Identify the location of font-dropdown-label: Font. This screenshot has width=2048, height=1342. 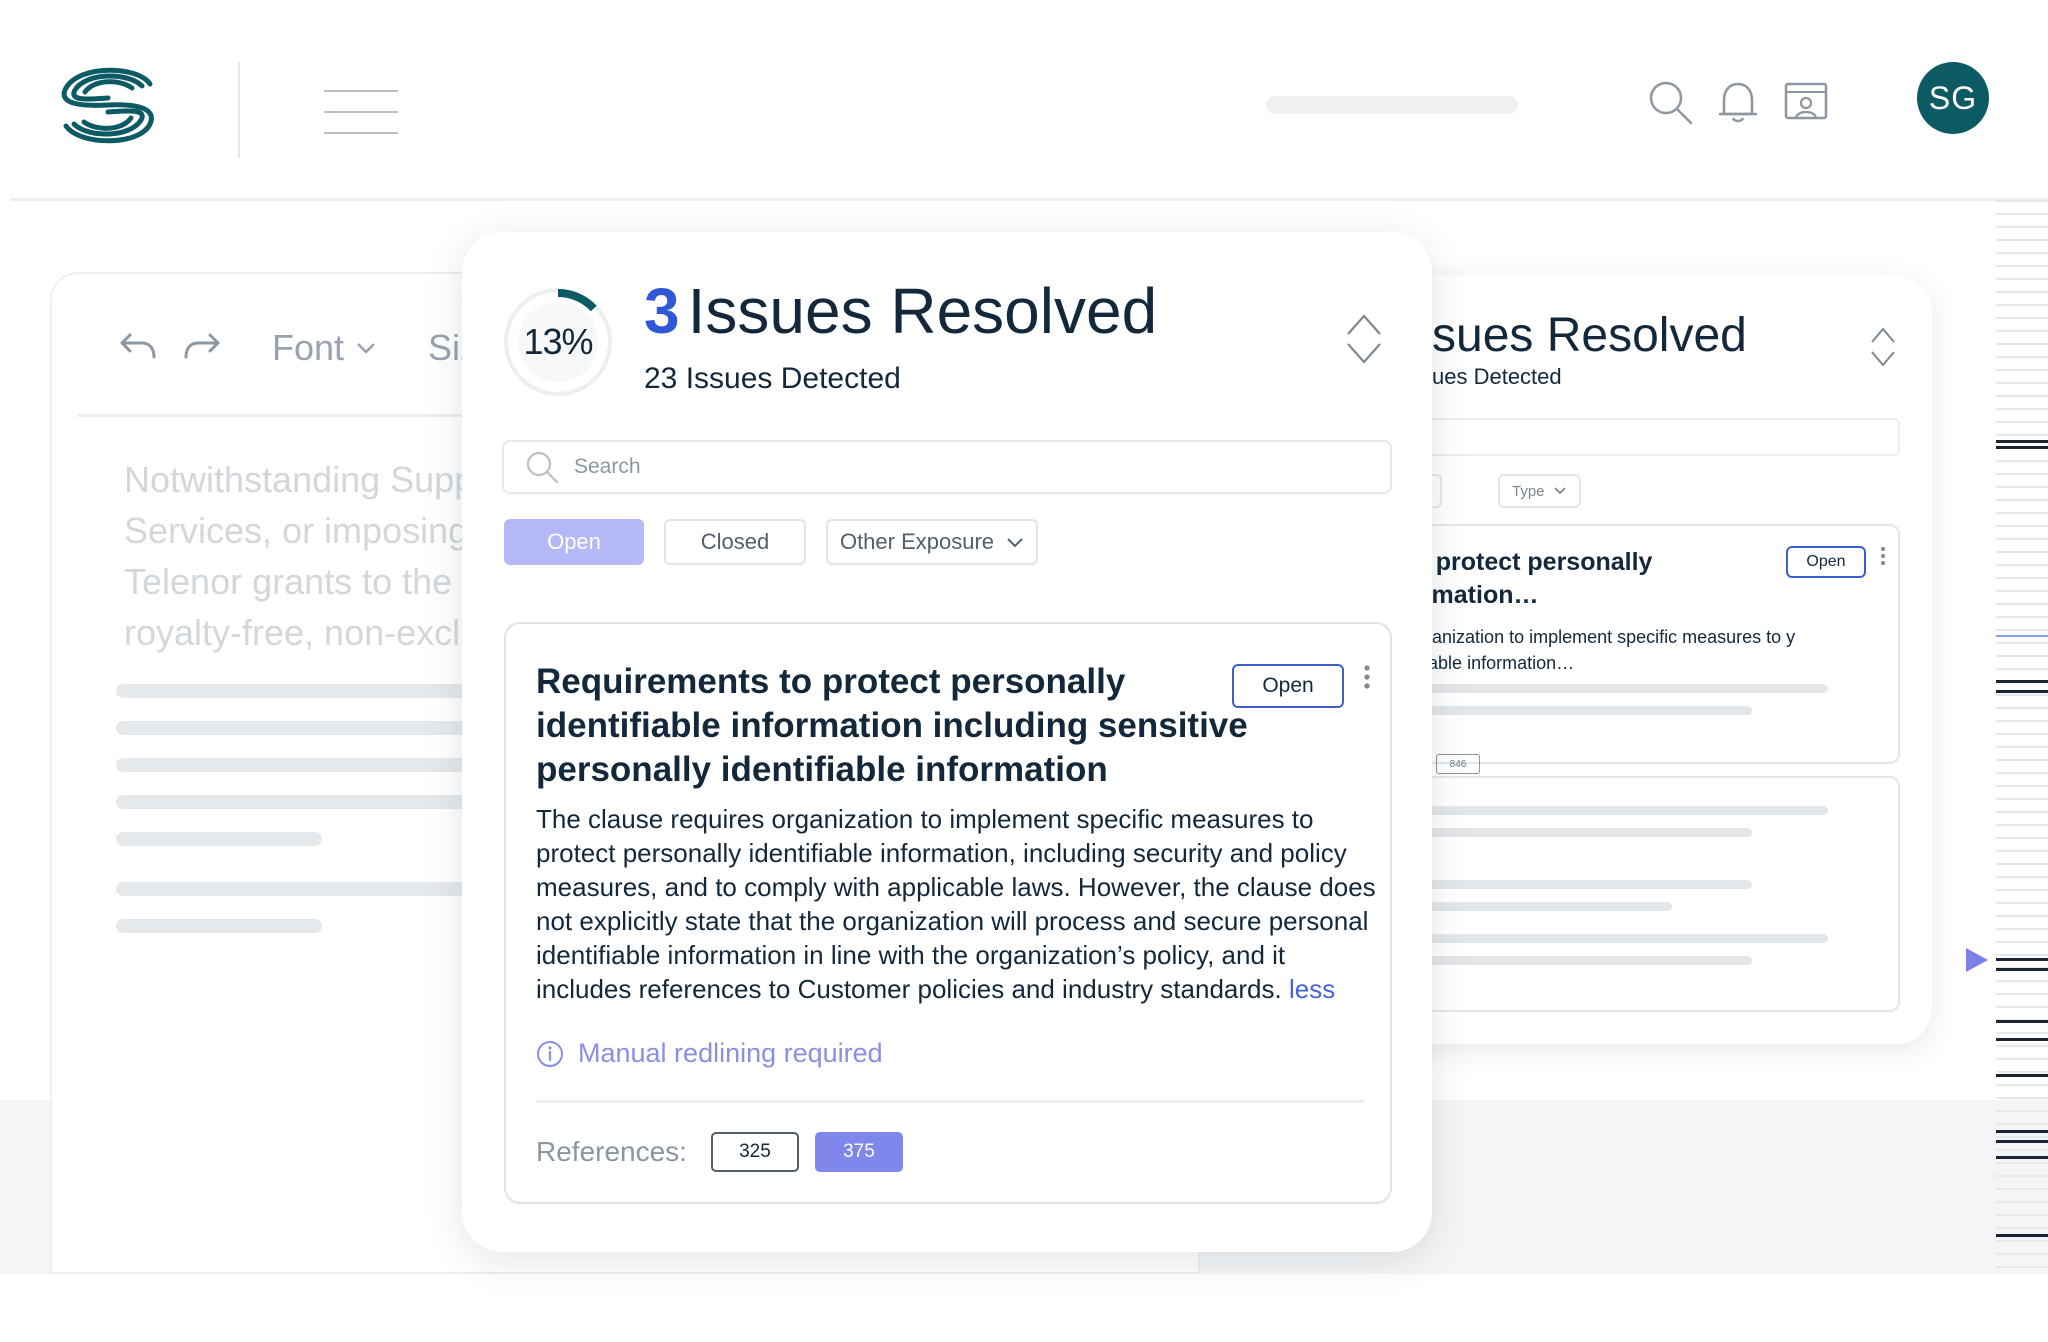
(308, 347).